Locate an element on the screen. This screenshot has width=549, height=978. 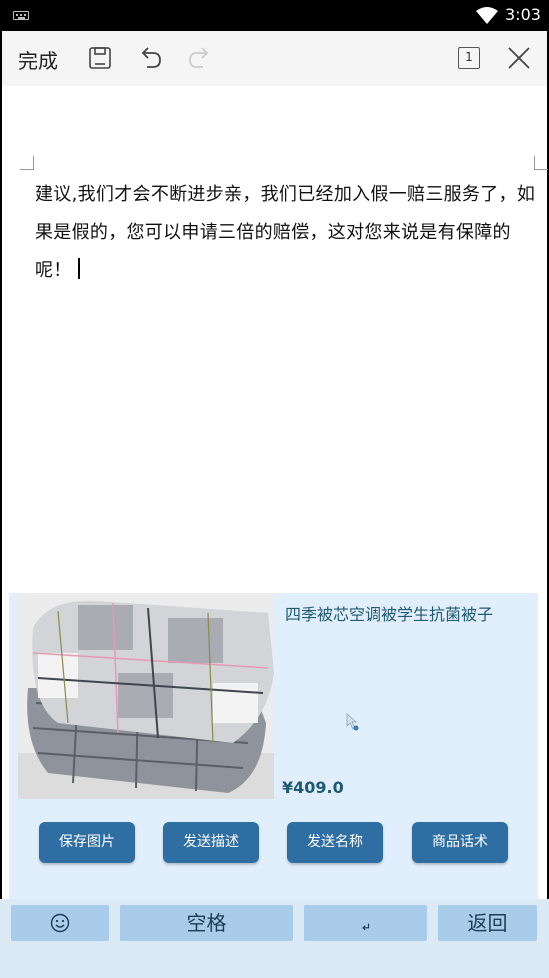
product-image is located at coordinates (146, 696).